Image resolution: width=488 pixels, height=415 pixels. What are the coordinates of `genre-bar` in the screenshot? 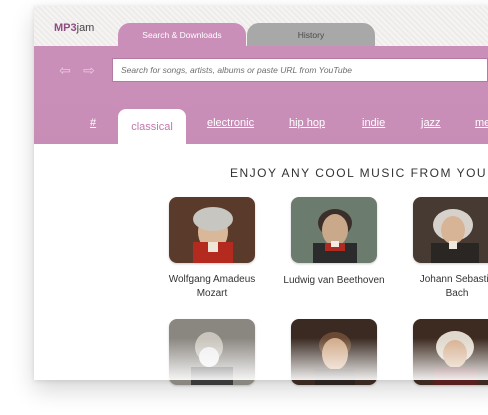 It's located at (261, 120).